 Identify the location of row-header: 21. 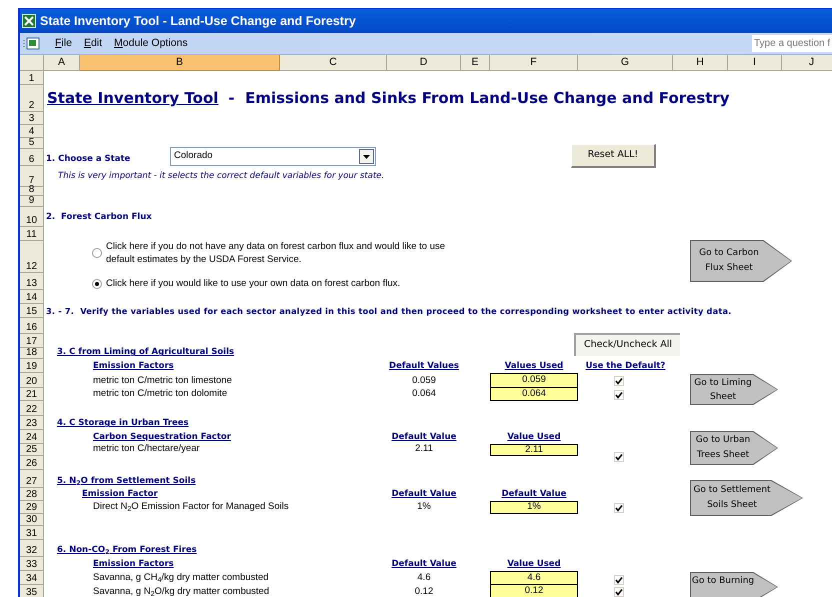
(32, 394).